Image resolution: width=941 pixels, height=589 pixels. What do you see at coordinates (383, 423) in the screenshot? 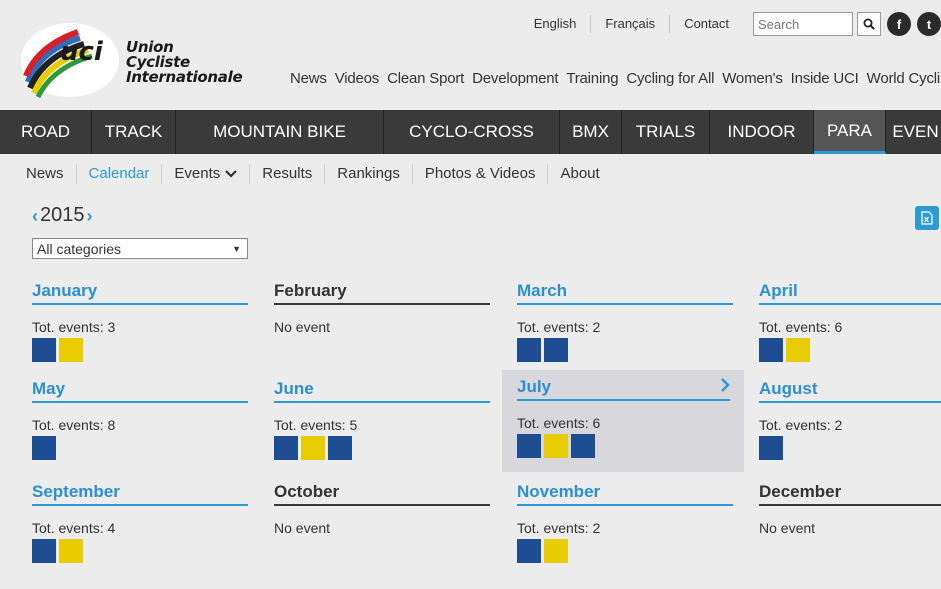
I see `month-cell: June Tot. events: 5` at bounding box center [383, 423].